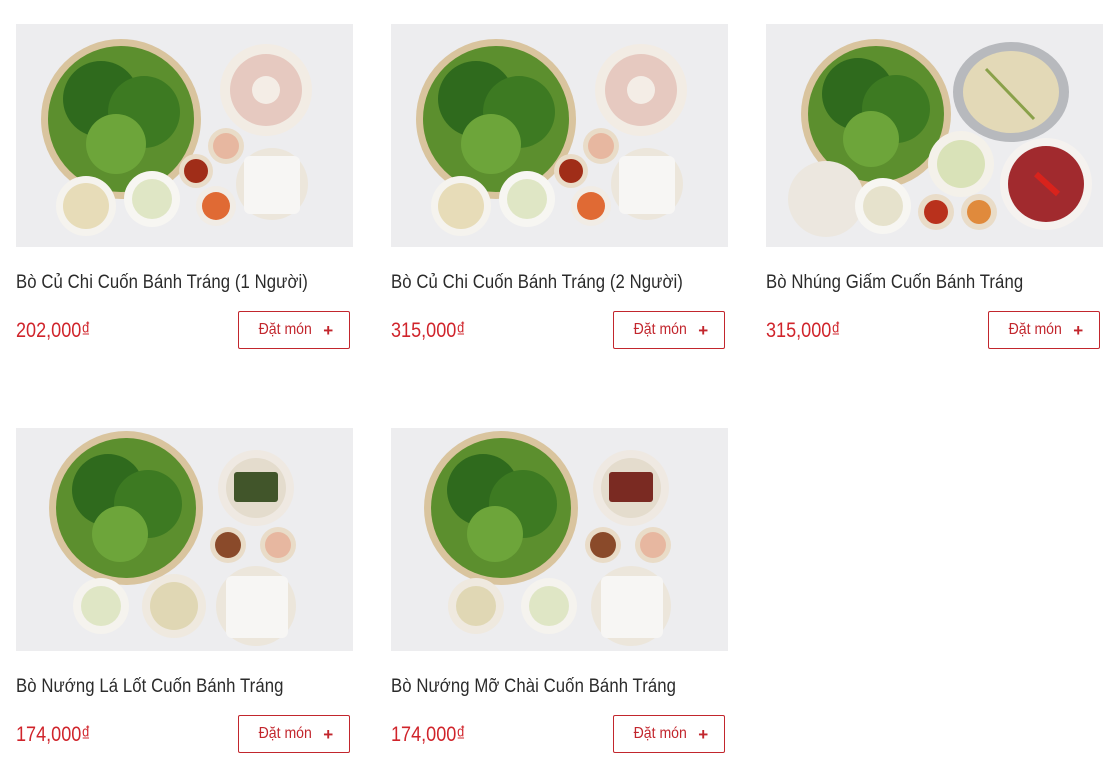 This screenshot has width=1111, height=768. I want to click on dish-name: Bò Nướng Lá Lốt Cuốn Bánh Tráng, so click(164, 687).